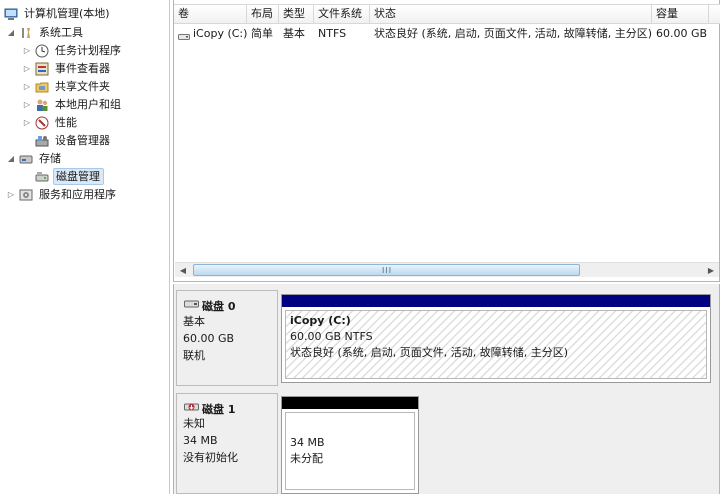  I want to click on unallocated-body: 34 MB 未分配, so click(350, 451).